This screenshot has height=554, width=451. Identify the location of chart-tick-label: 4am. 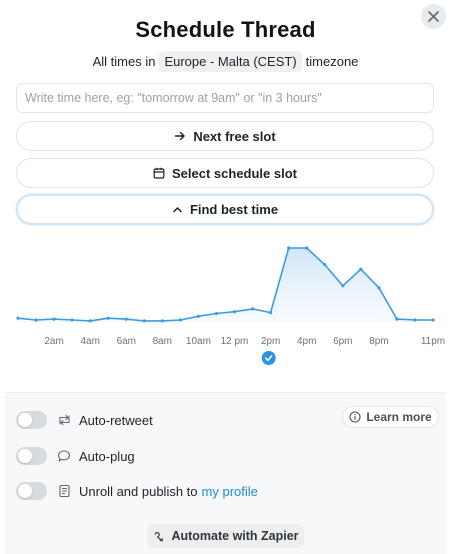
(89, 341).